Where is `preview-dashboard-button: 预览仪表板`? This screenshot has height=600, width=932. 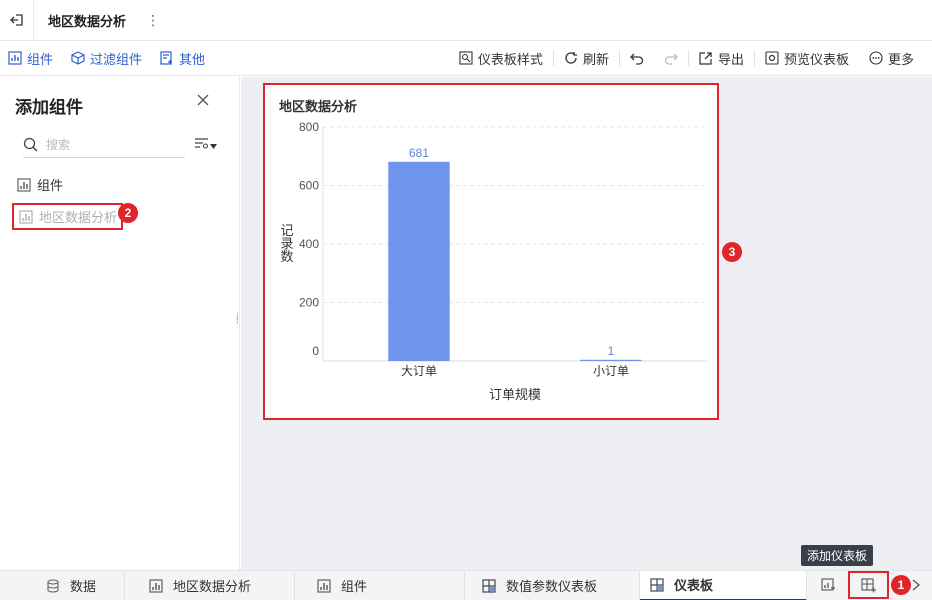
preview-dashboard-button: 预览仪表板 is located at coordinates (807, 58).